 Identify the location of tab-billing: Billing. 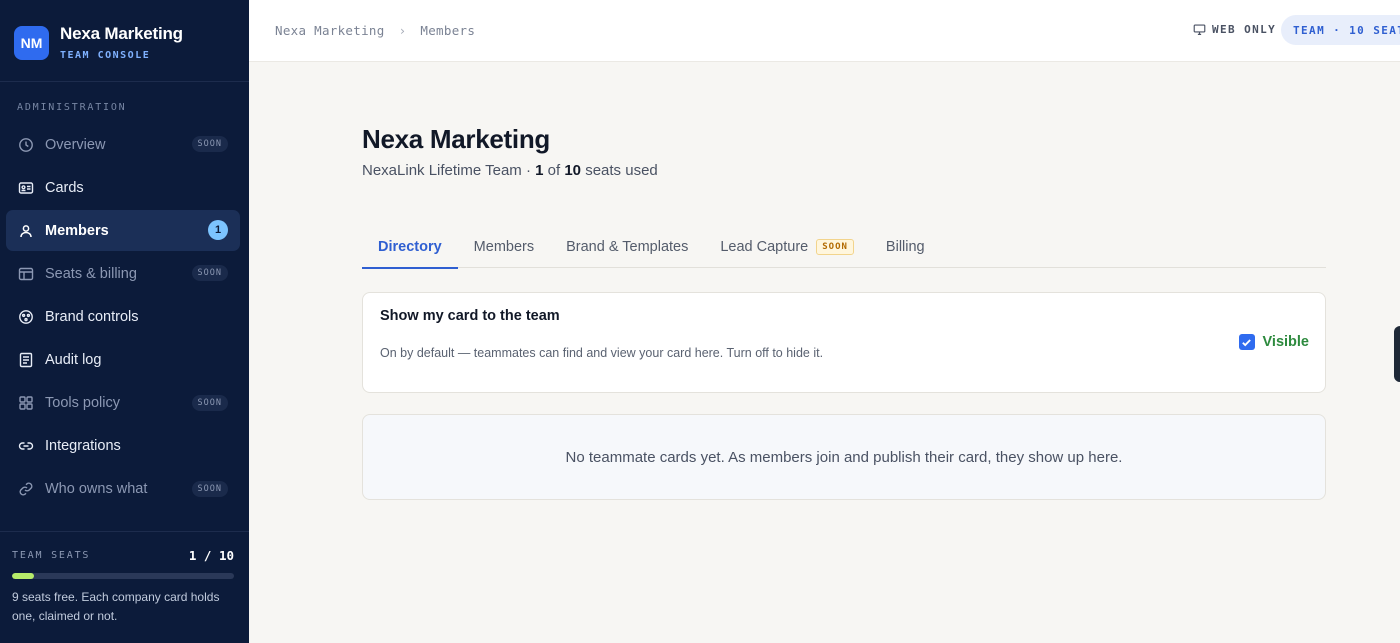
(905, 246).